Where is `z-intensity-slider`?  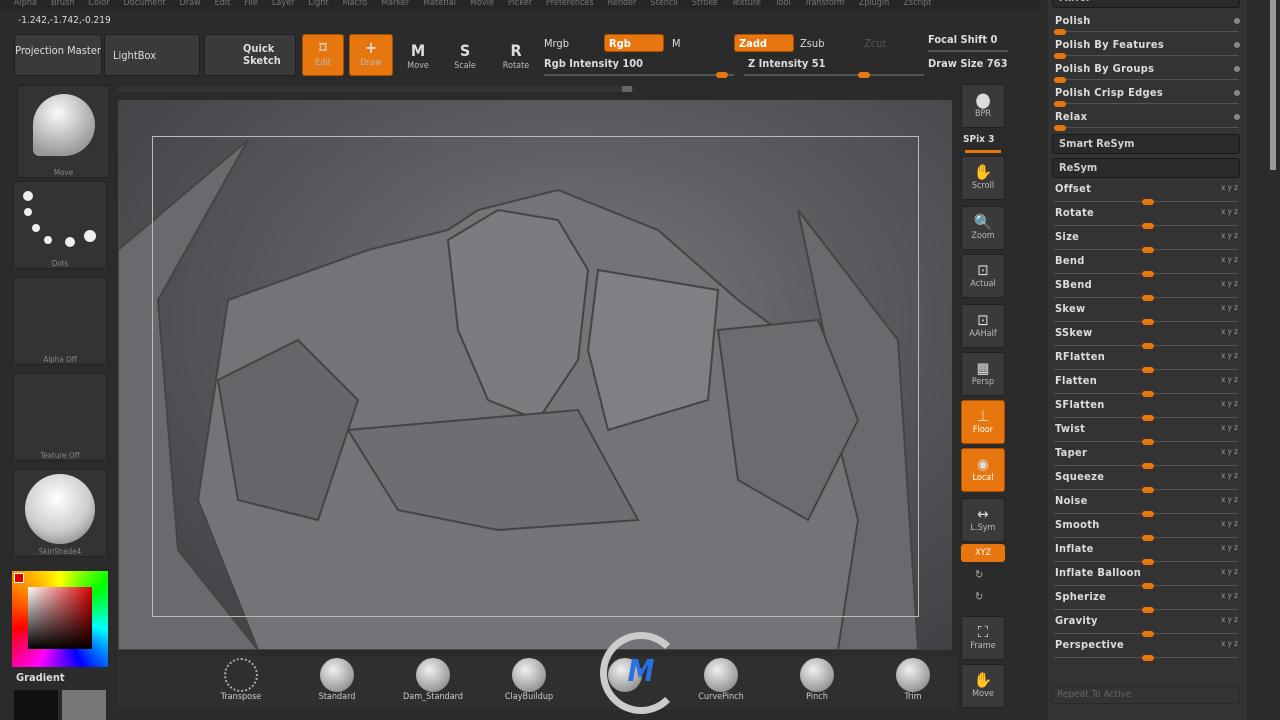
z-intensity-slider is located at coordinates (834, 75).